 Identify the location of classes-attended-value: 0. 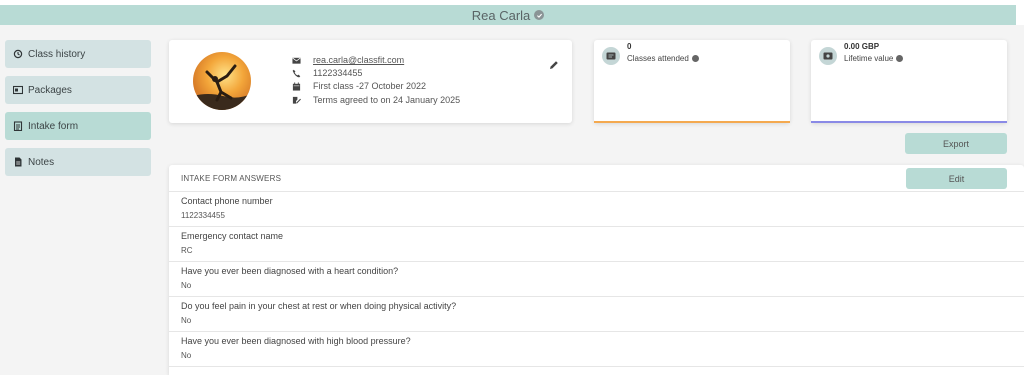
(629, 46).